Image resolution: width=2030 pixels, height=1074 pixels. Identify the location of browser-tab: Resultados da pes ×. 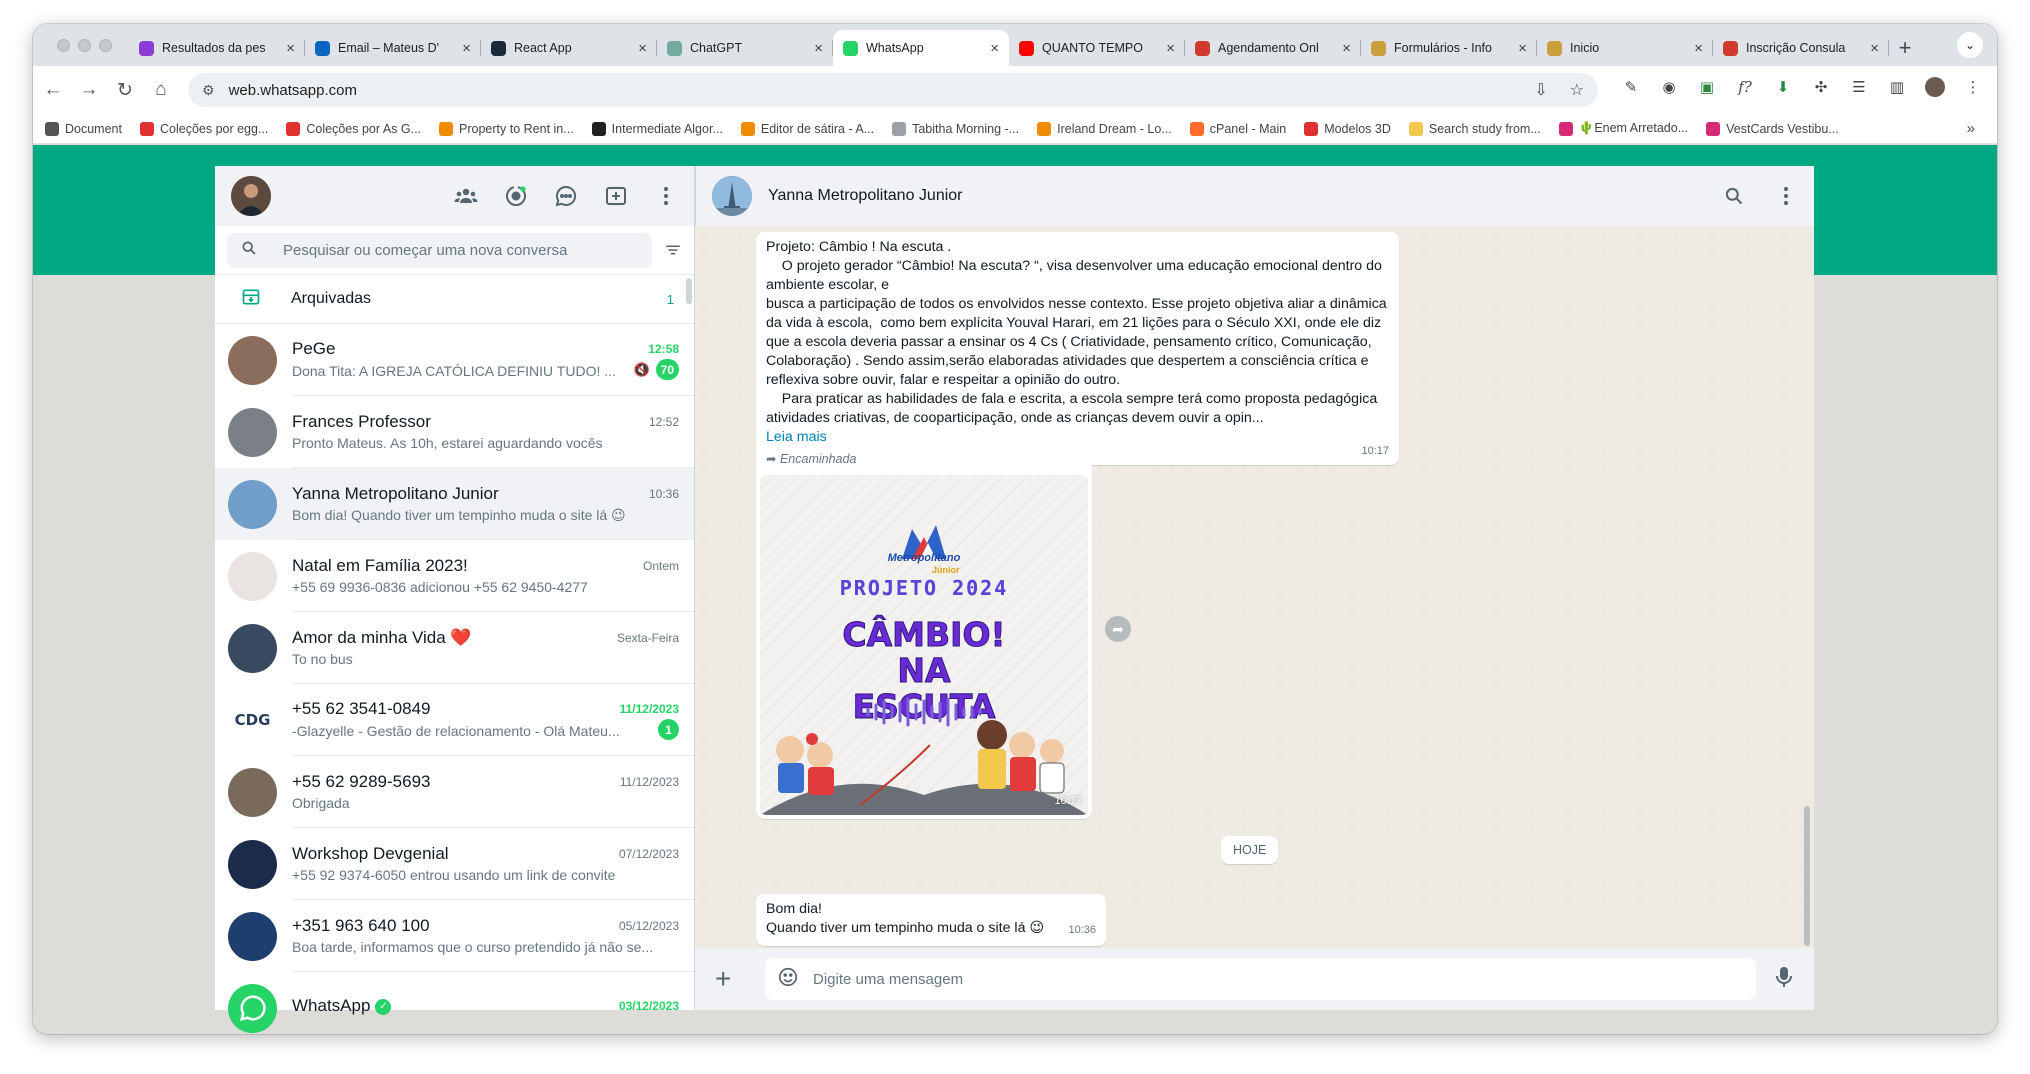
(217, 48).